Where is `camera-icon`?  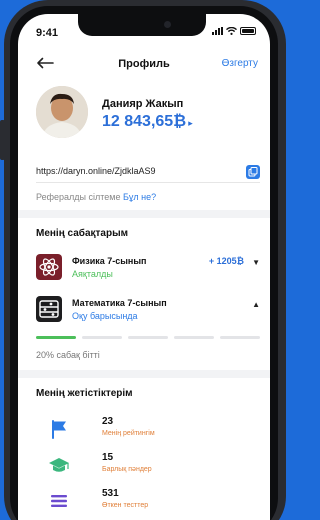
camera-icon is located at coordinates (167, 24).